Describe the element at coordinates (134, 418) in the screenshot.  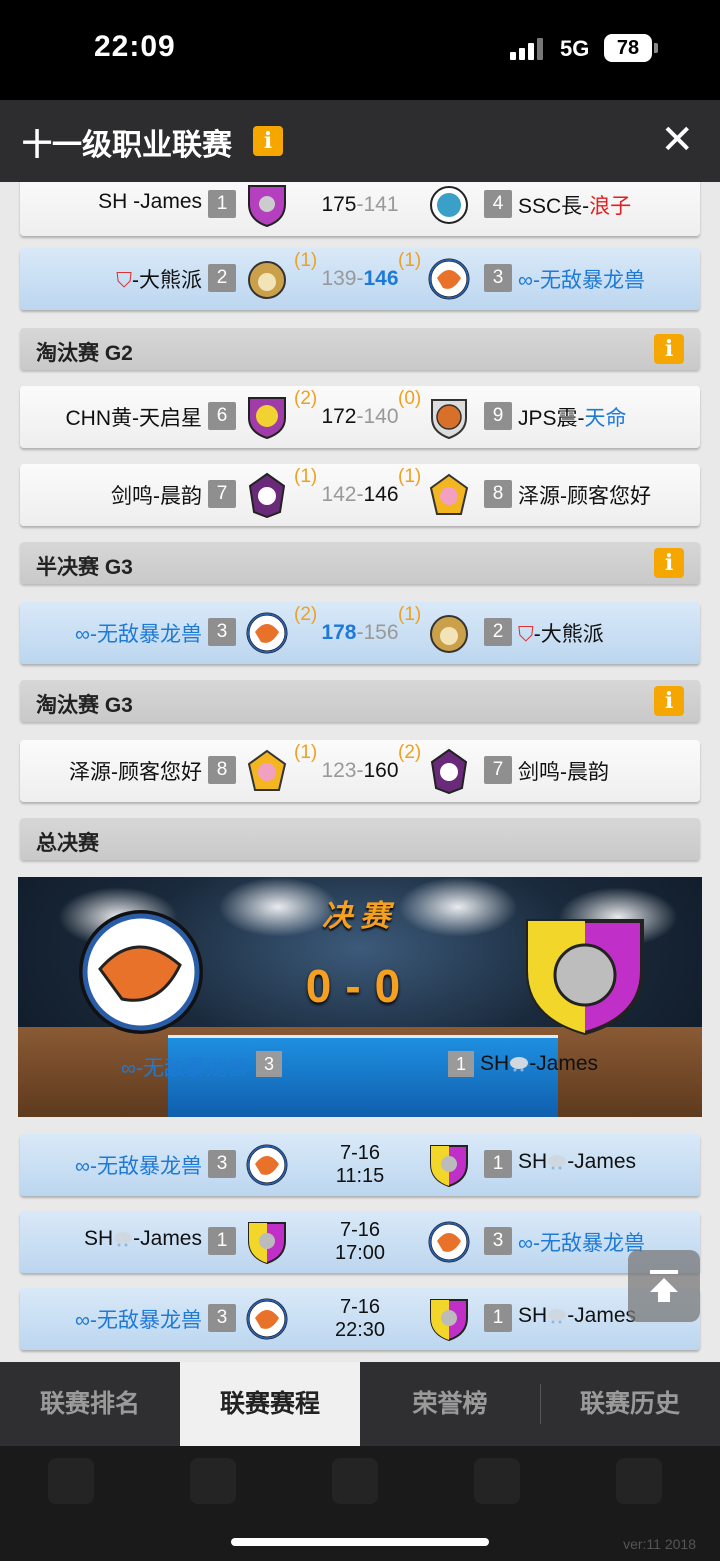
I see `team-left: CHN黄-天启星` at that location.